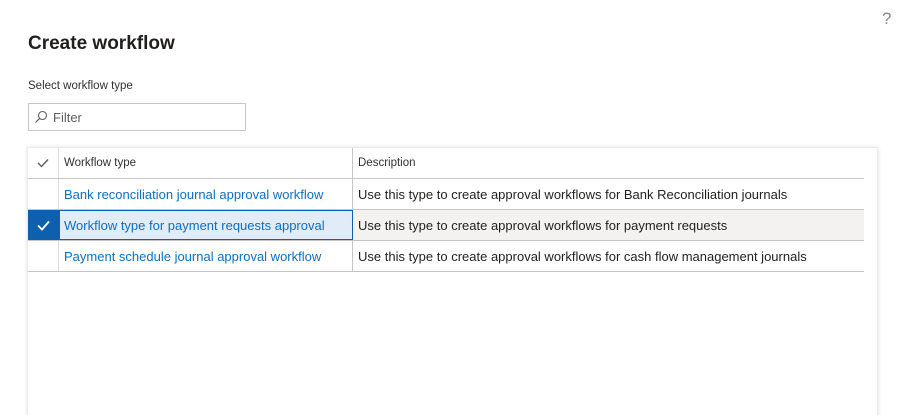 This screenshot has height=415, width=905. What do you see at coordinates (206, 163) in the screenshot?
I see `column-header-workflow-type: Workflow type` at bounding box center [206, 163].